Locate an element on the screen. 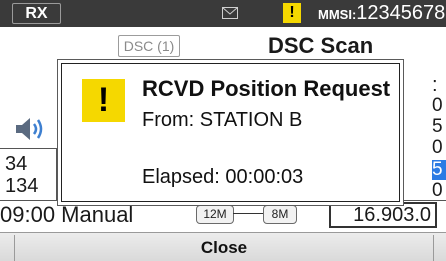 Image resolution: width=446 pixels, height=261 pixels. close-bar: Close is located at coordinates (223, 246).